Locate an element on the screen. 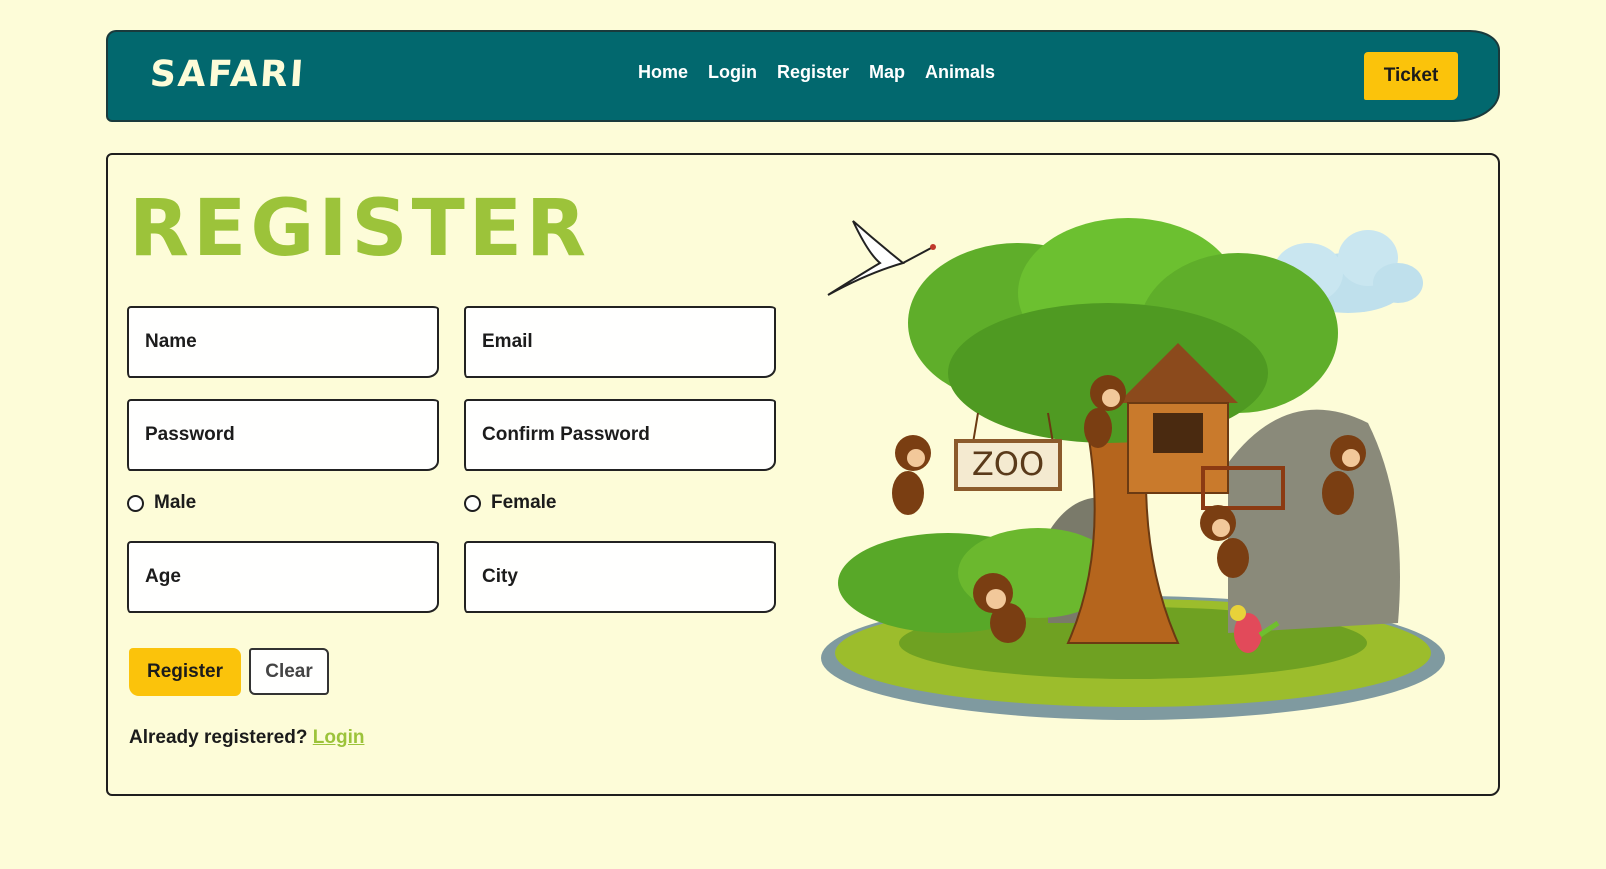  male-label: Male is located at coordinates (175, 502).